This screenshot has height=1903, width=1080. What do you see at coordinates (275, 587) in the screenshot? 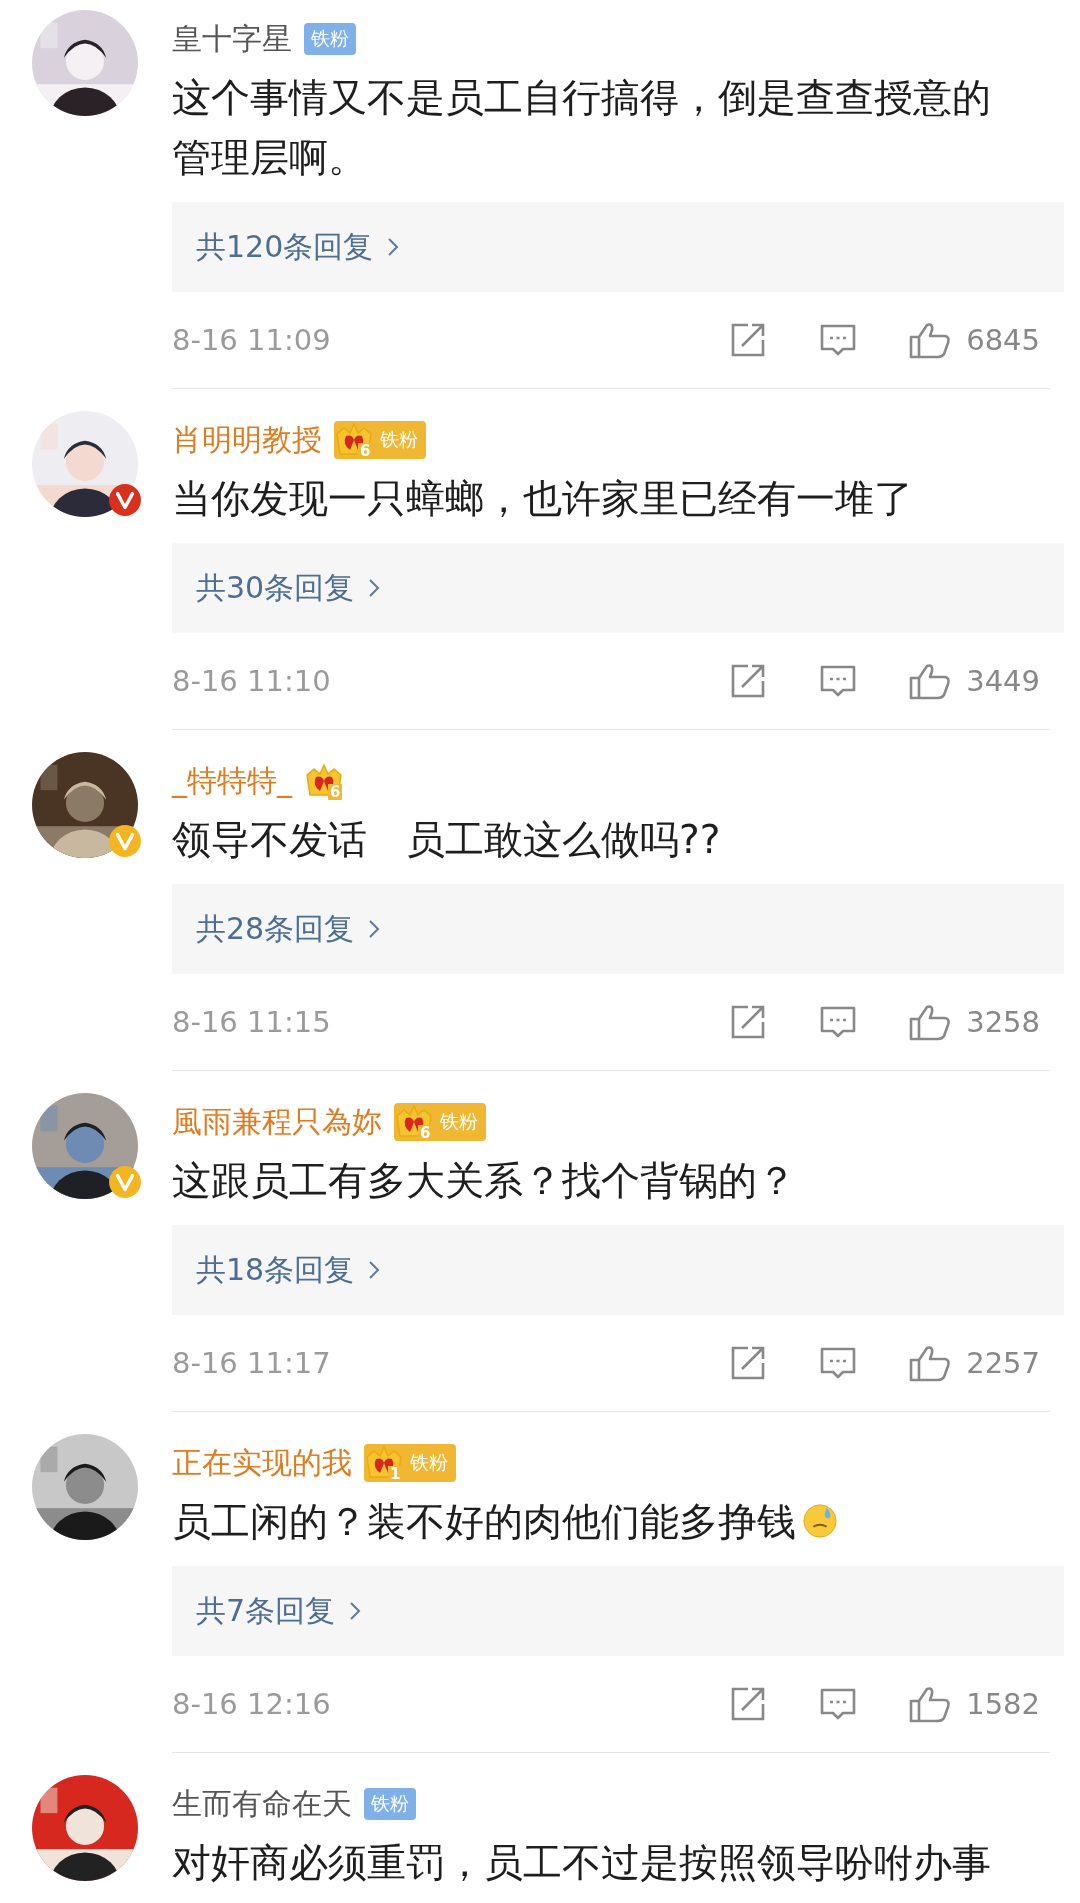
I see `reply-count-text: 共30条回复` at bounding box center [275, 587].